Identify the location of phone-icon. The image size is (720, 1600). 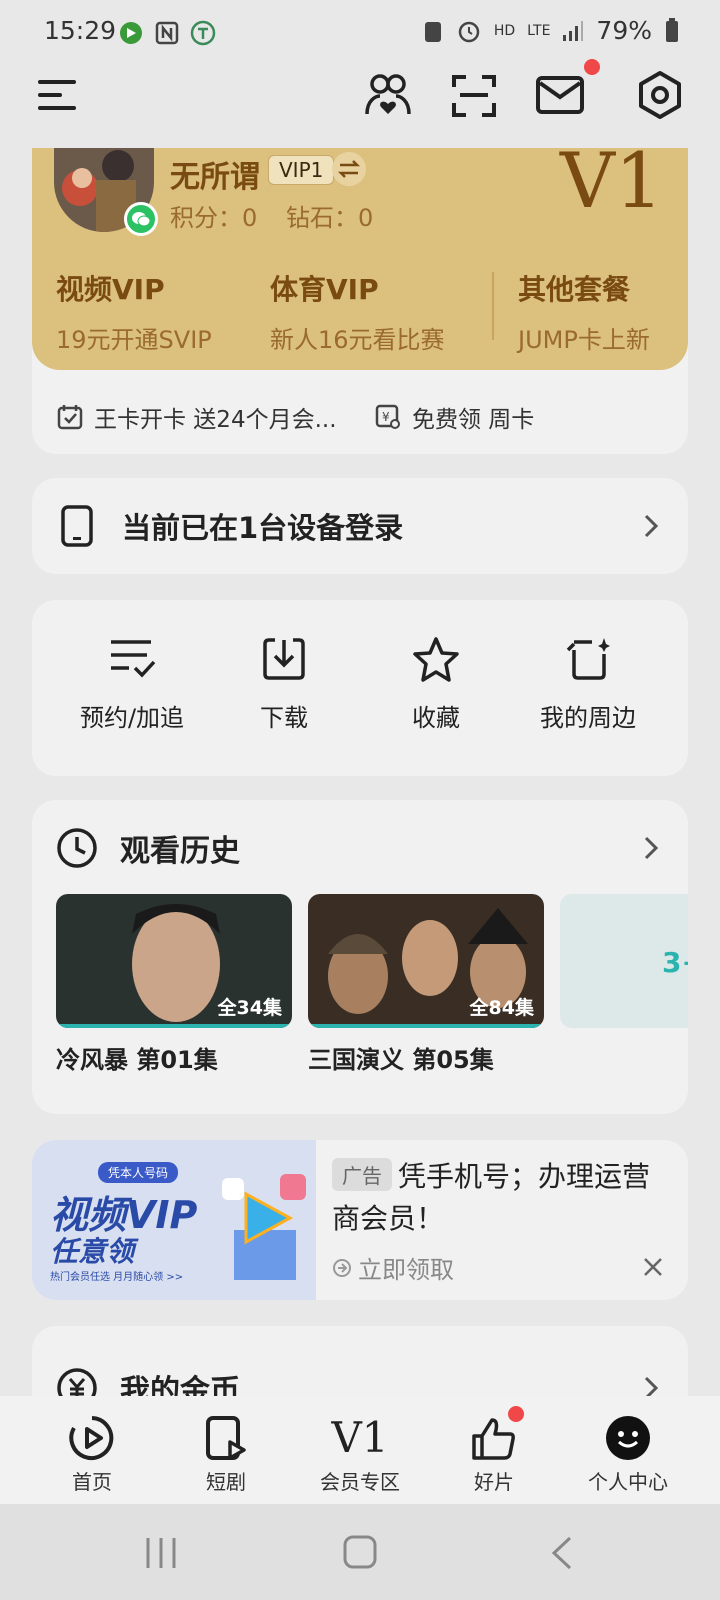
(77, 526).